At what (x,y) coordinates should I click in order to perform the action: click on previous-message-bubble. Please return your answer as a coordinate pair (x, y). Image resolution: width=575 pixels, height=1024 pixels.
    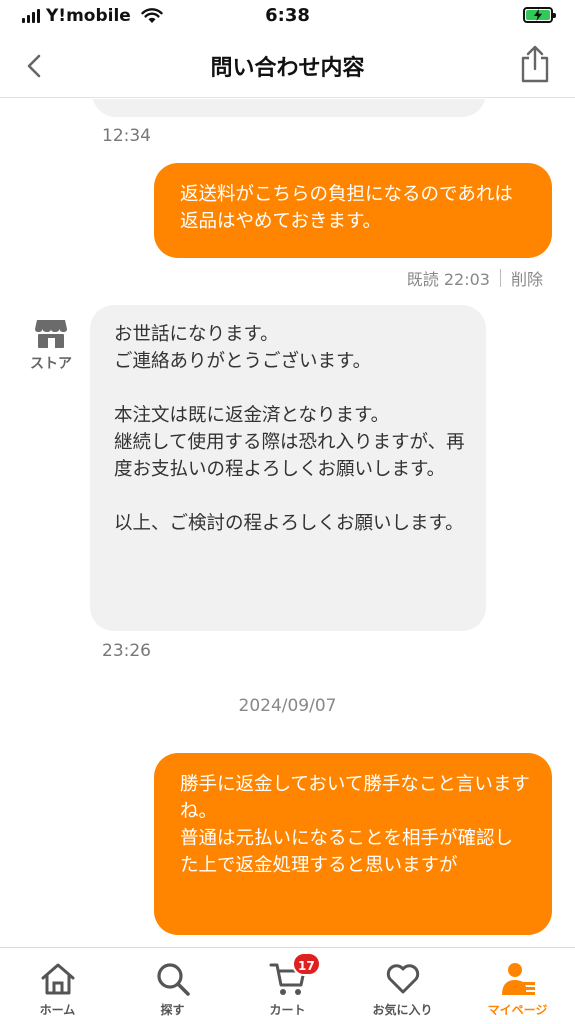
    Looking at the image, I should click on (289, 108).